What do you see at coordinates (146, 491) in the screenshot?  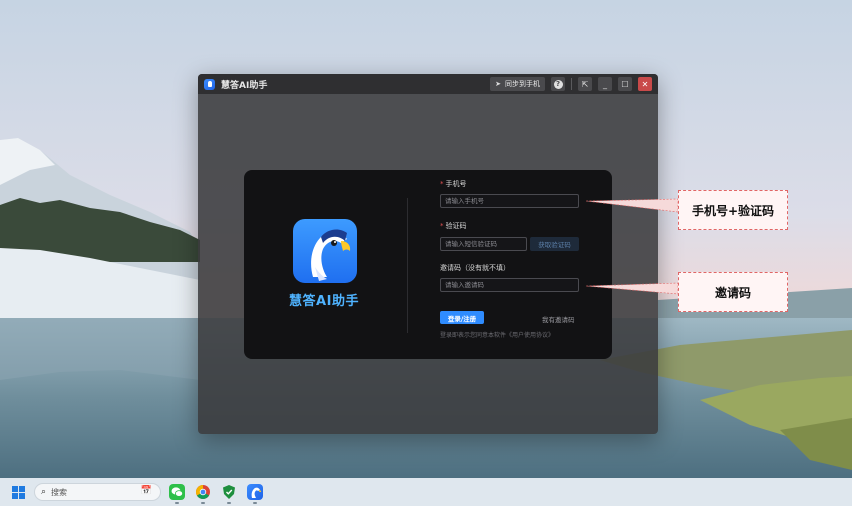 I see `calendar-icon: 📅` at bounding box center [146, 491].